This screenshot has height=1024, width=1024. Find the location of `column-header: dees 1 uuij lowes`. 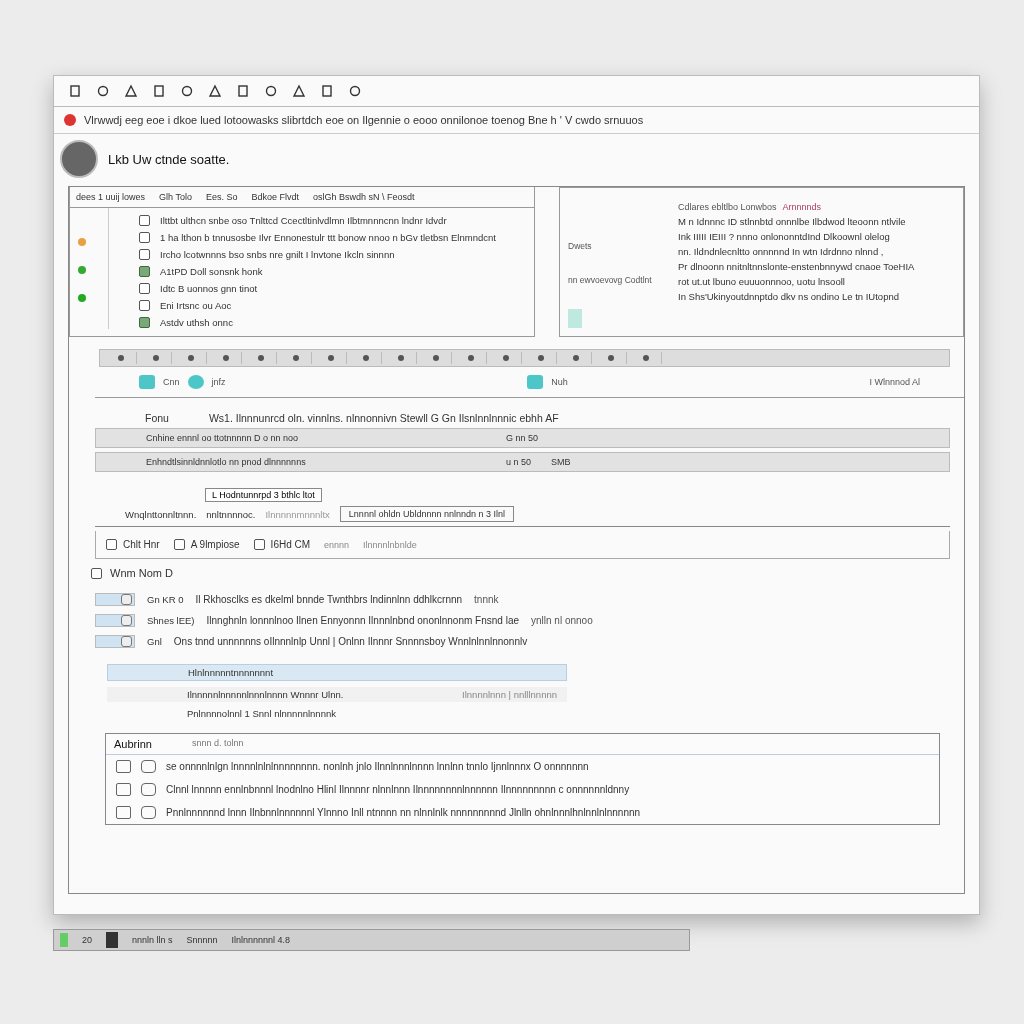

column-header: dees 1 uuij lowes is located at coordinates (111, 197).